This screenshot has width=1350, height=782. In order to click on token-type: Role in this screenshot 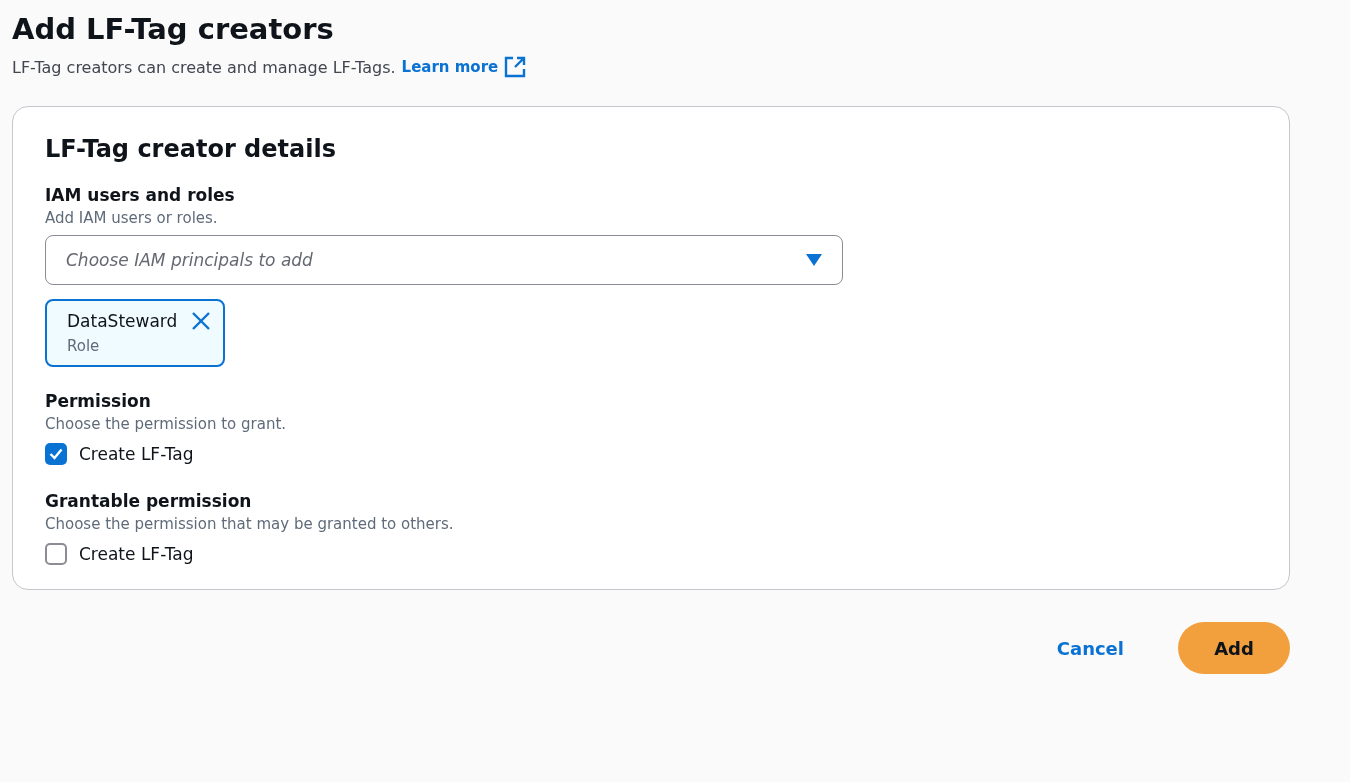, I will do `click(84, 346)`.